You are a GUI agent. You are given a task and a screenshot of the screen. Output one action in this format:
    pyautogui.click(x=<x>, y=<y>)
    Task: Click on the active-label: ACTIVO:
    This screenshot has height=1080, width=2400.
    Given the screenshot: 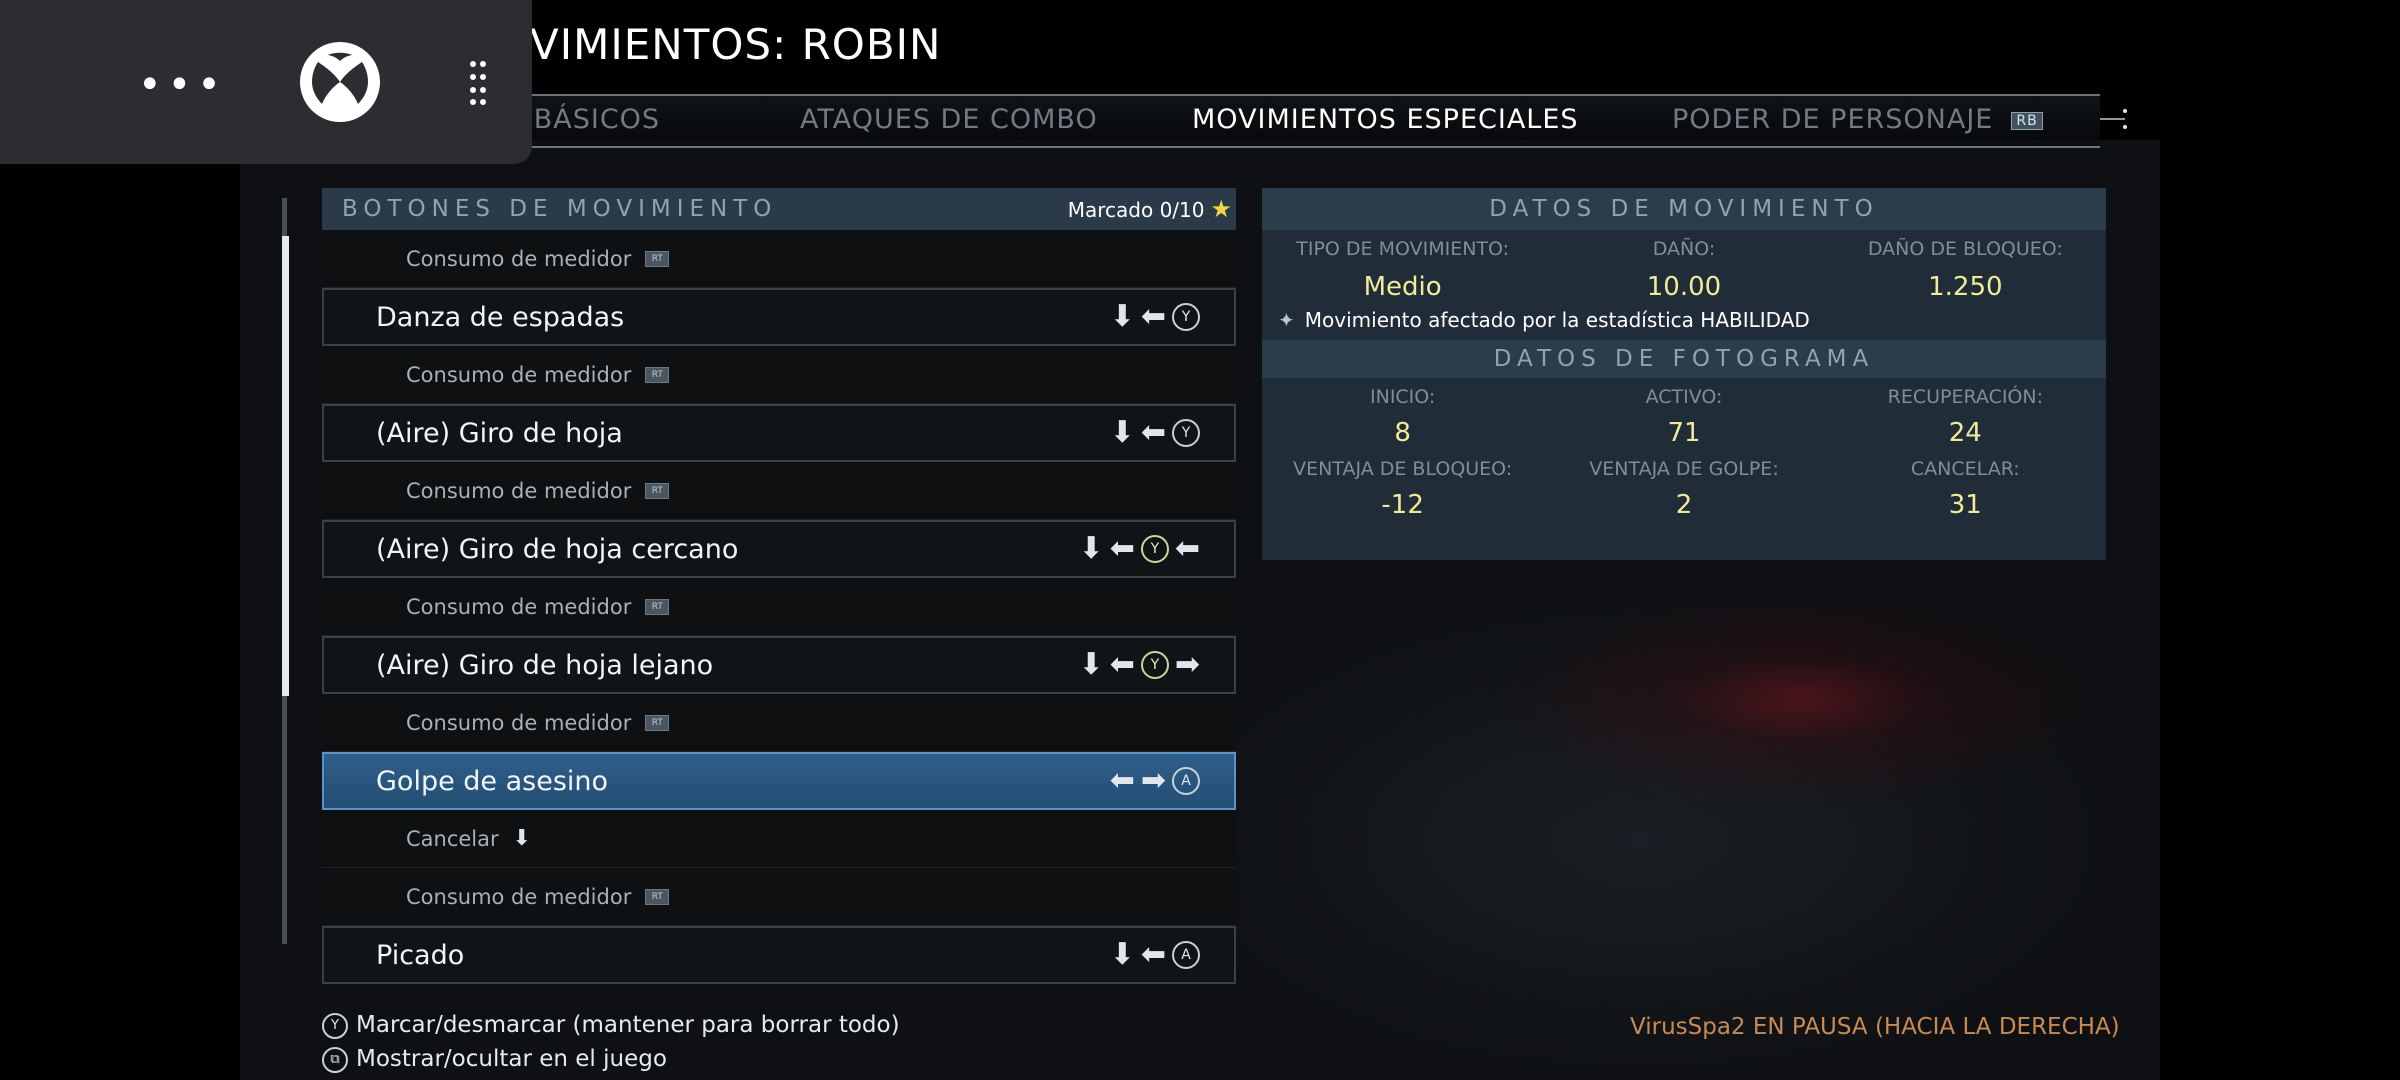 What is the action you would take?
    pyautogui.click(x=1684, y=397)
    